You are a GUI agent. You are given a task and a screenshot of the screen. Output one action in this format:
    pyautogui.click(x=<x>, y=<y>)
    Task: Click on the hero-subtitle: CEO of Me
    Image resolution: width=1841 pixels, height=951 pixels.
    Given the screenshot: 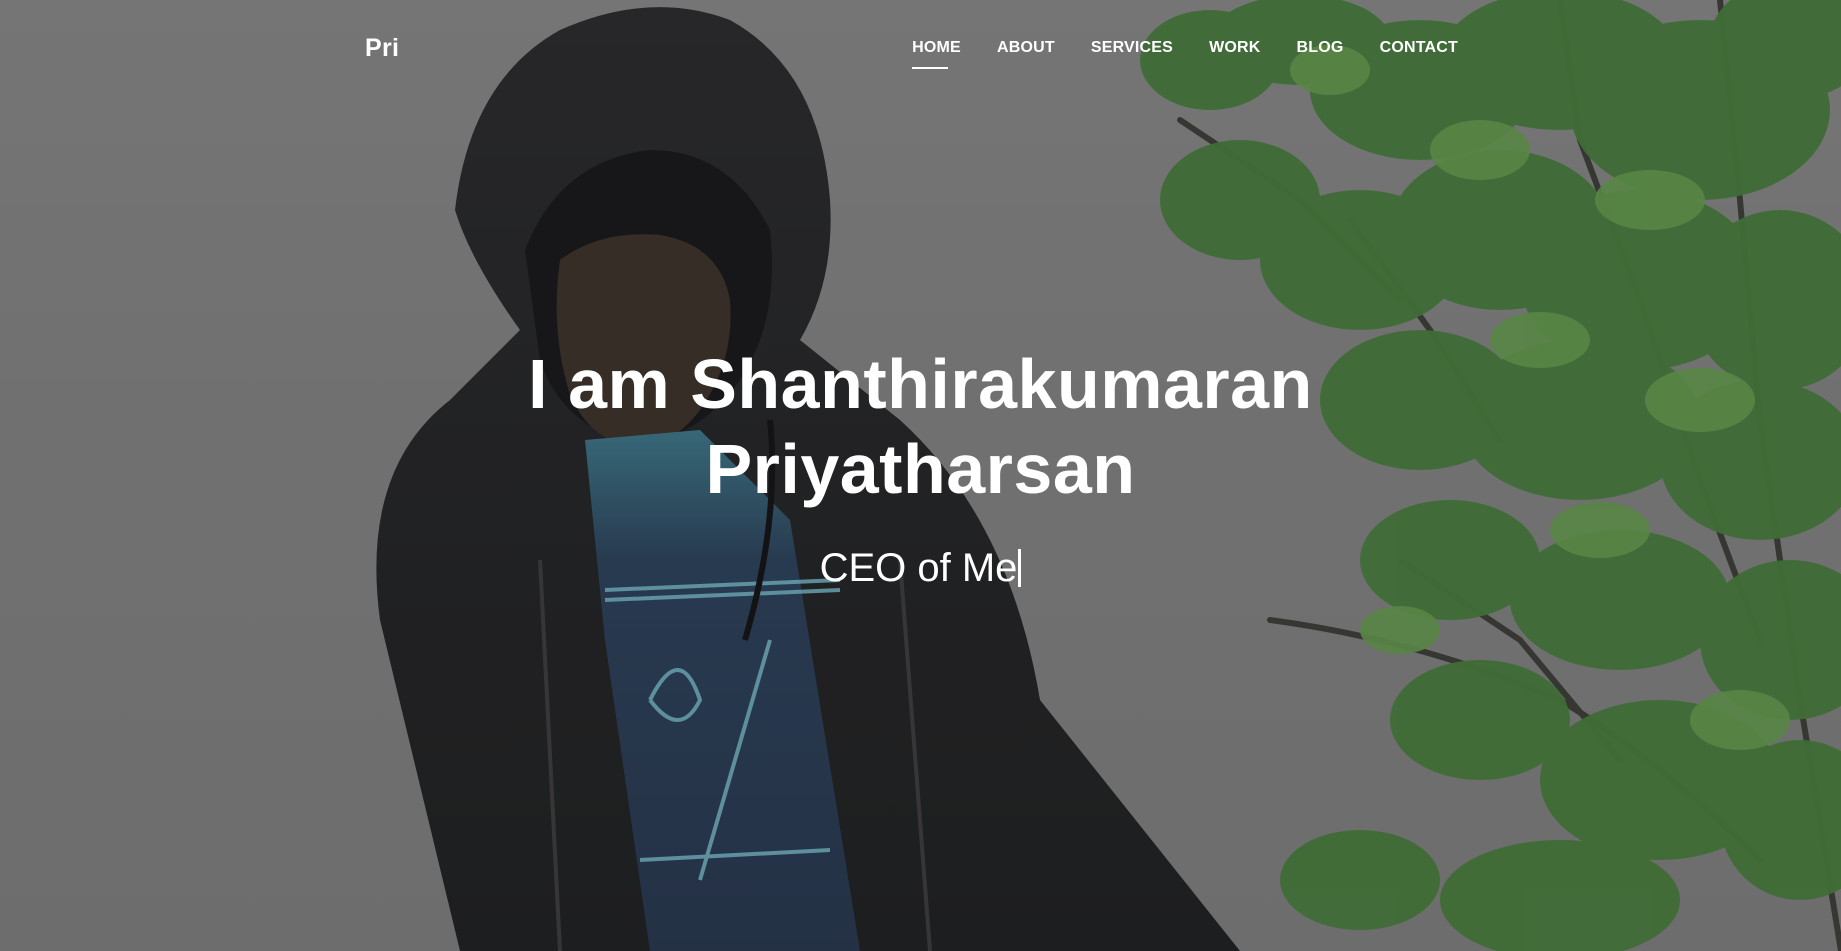 What is the action you would take?
    pyautogui.click(x=918, y=568)
    